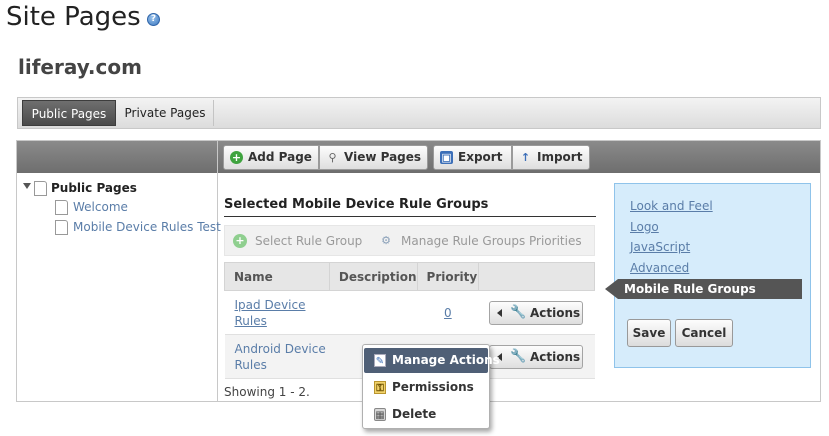 This screenshot has height=436, width=829. I want to click on tree-root-public-pages: Public Pages, so click(80, 188).